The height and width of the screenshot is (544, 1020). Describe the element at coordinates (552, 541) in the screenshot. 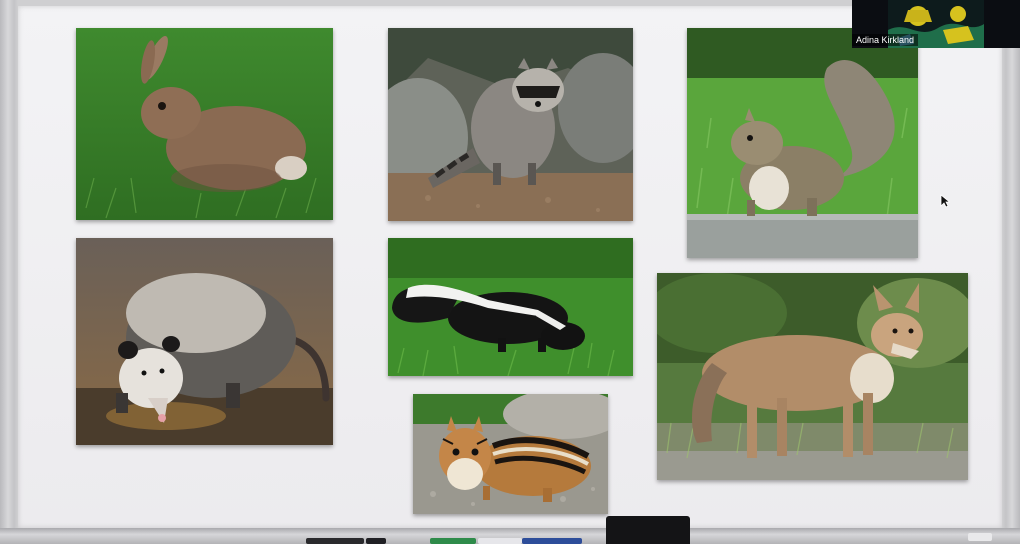

I see `blue-marker` at that location.